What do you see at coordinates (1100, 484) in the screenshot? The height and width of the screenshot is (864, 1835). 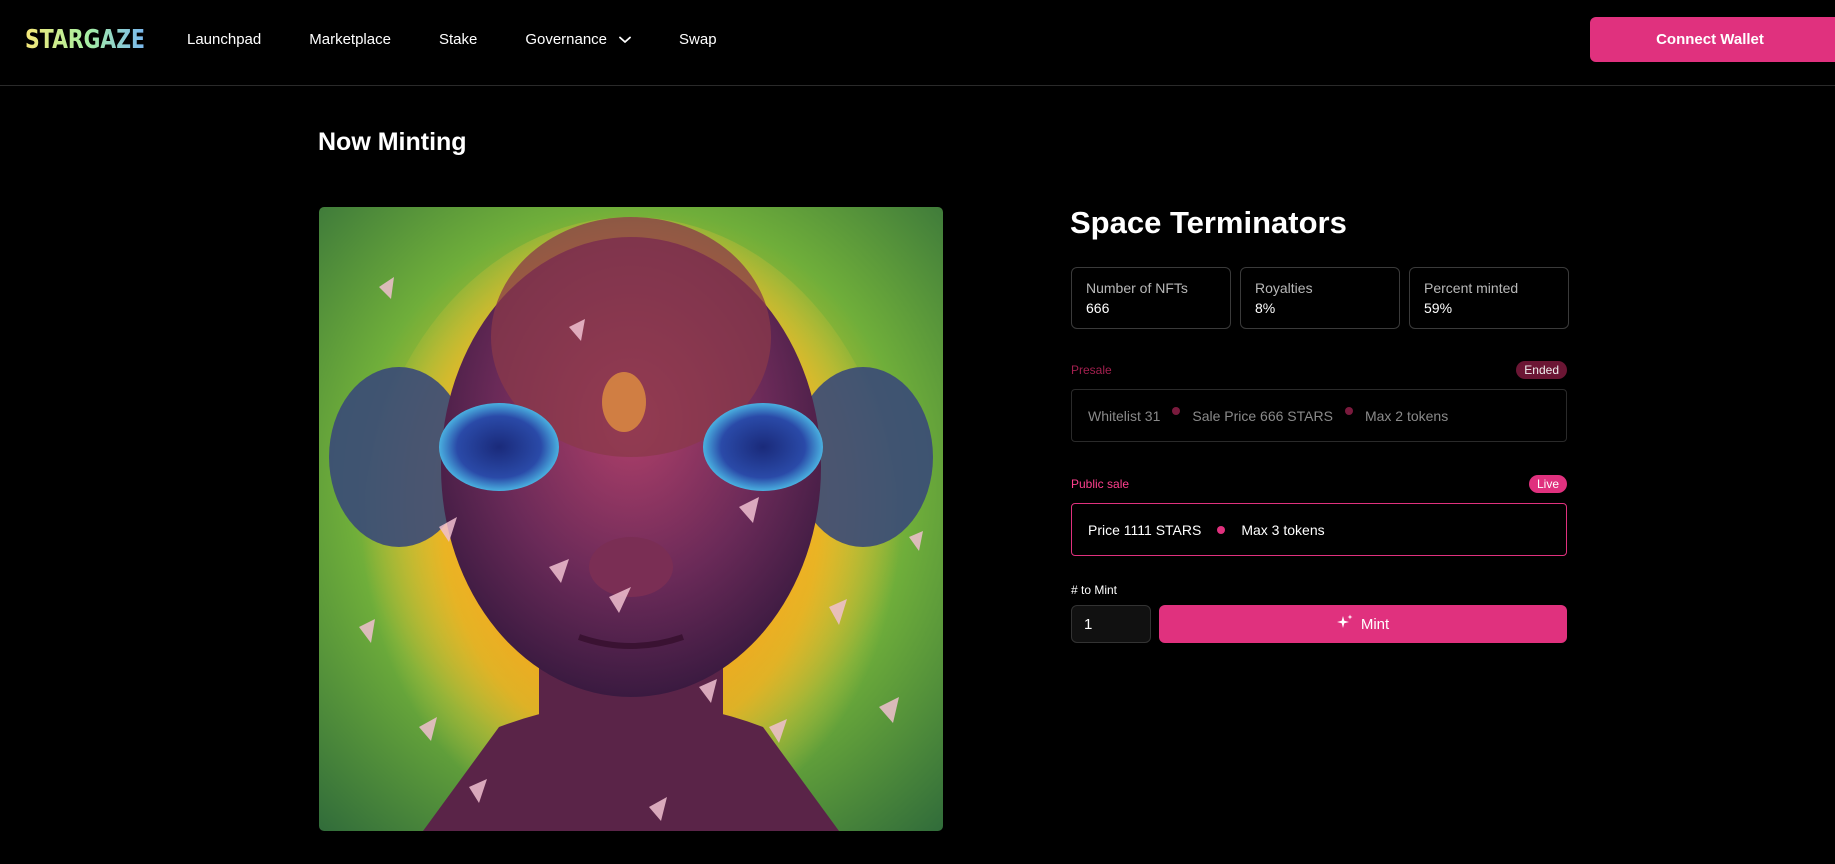 I see `public-sale-label: Public sale` at bounding box center [1100, 484].